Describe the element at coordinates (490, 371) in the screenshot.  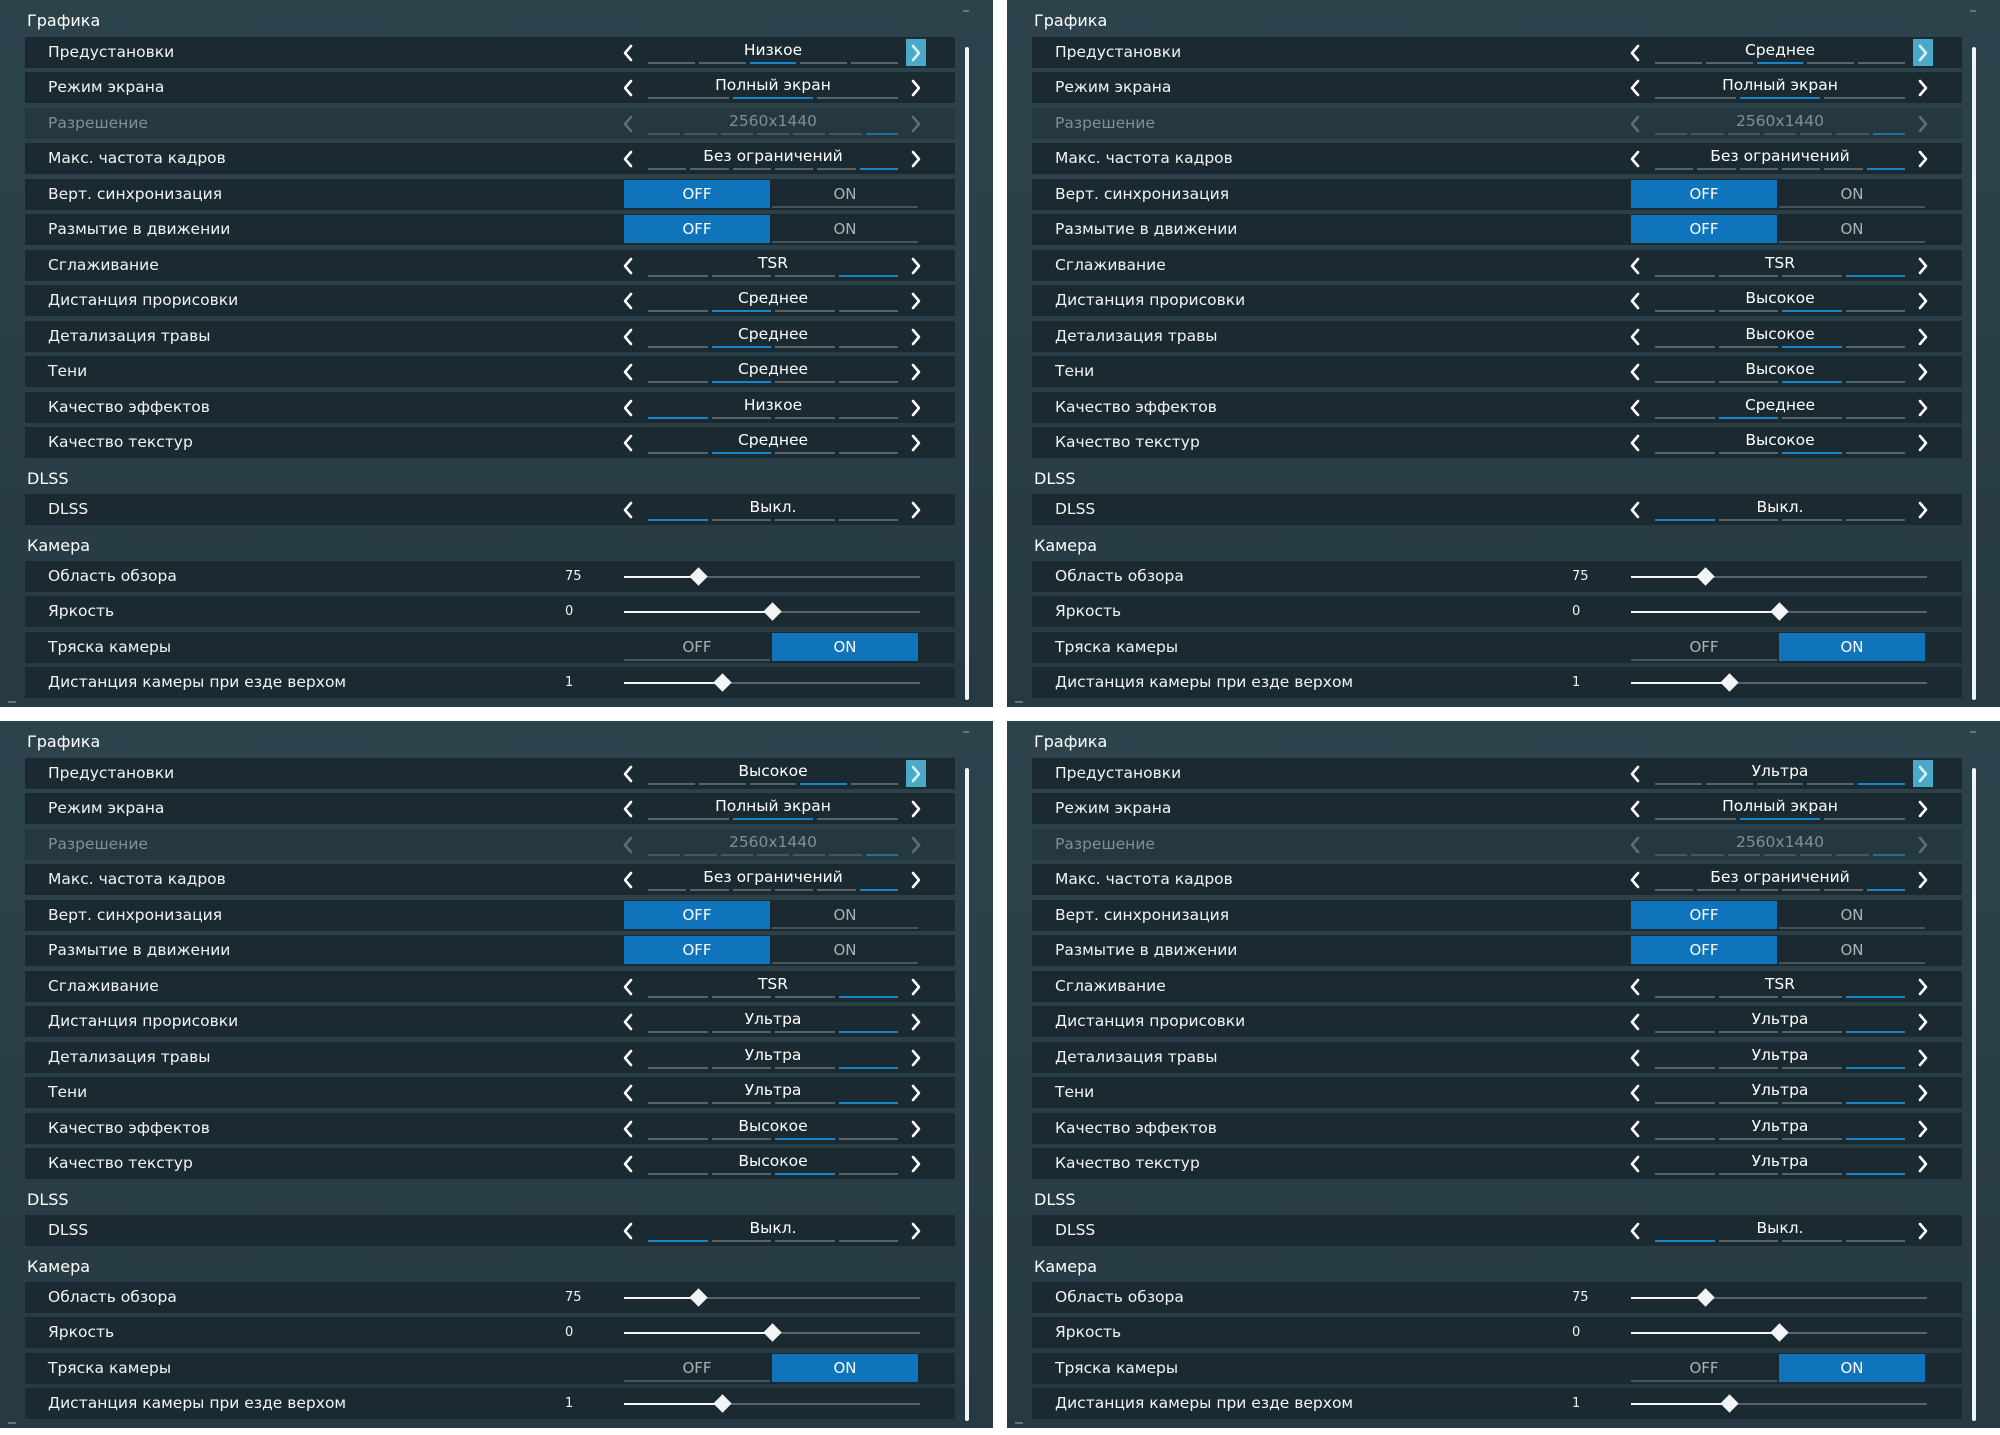
I see `setting-row-shadows: Тени Среднее` at that location.